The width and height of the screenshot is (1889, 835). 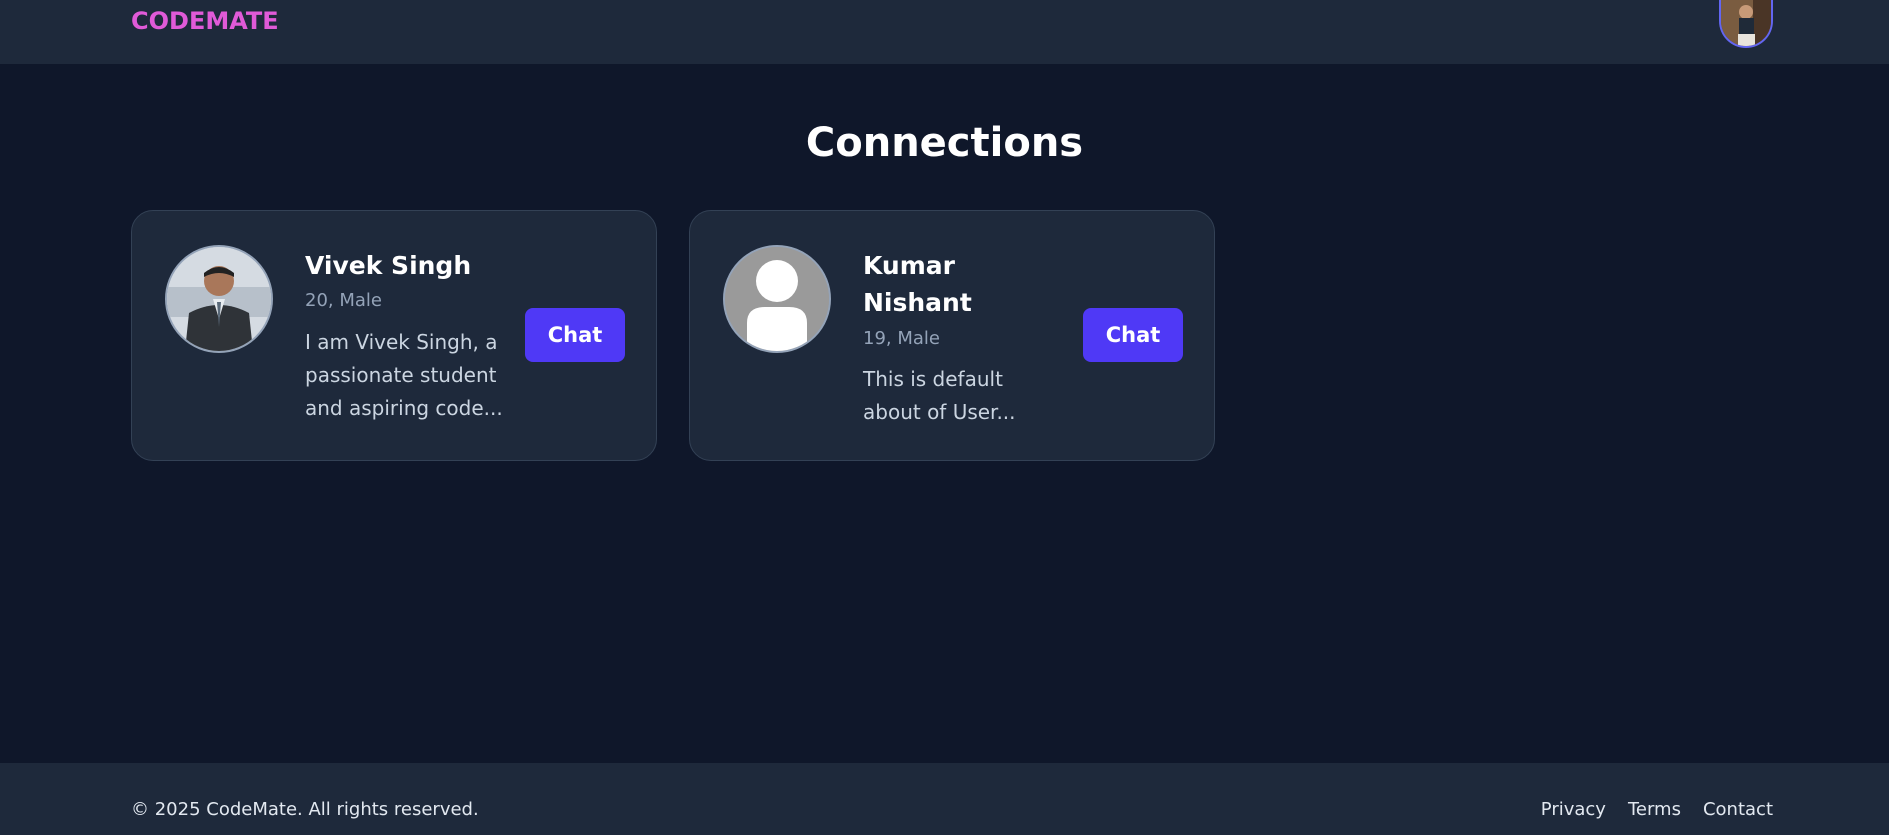 I want to click on navbar: CODEMATE, so click(x=944, y=32).